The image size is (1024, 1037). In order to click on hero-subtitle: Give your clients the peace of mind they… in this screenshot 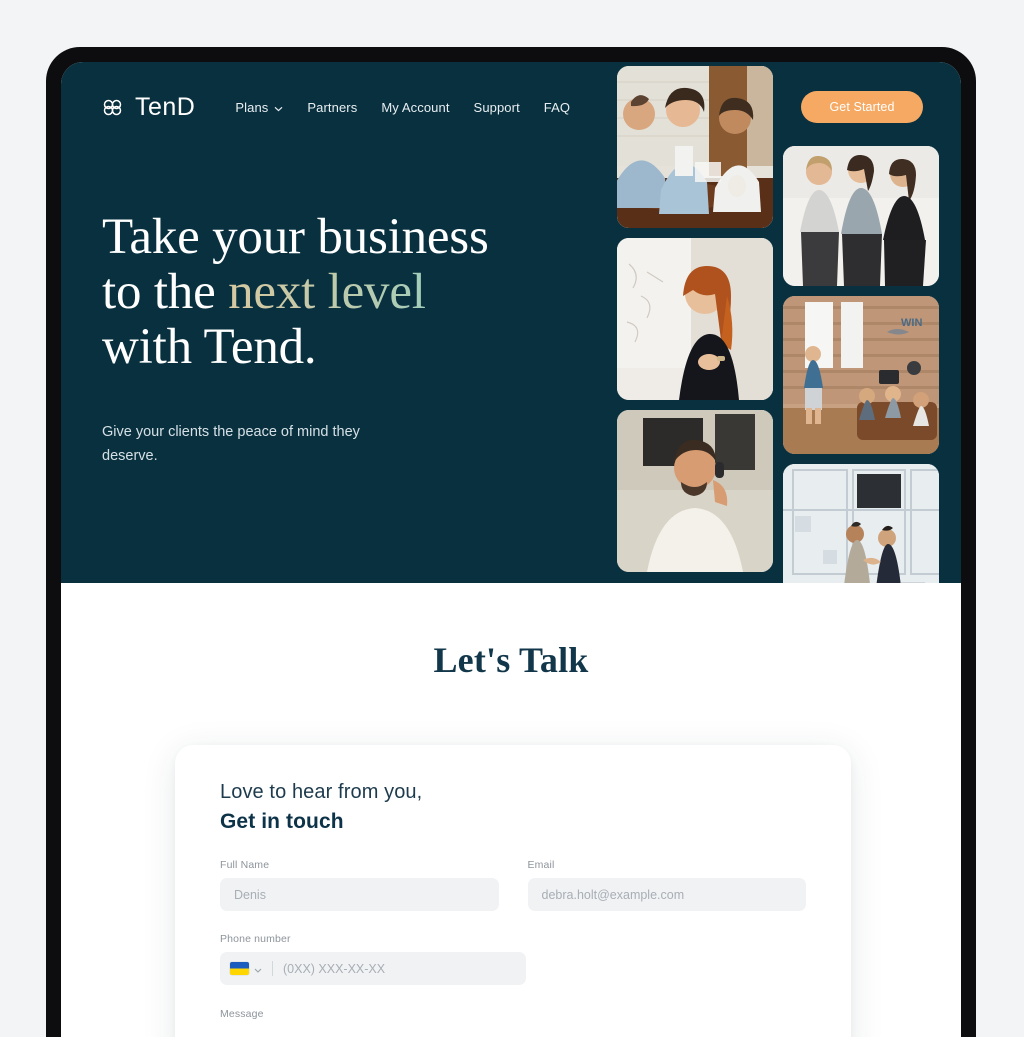, I will do `click(231, 444)`.